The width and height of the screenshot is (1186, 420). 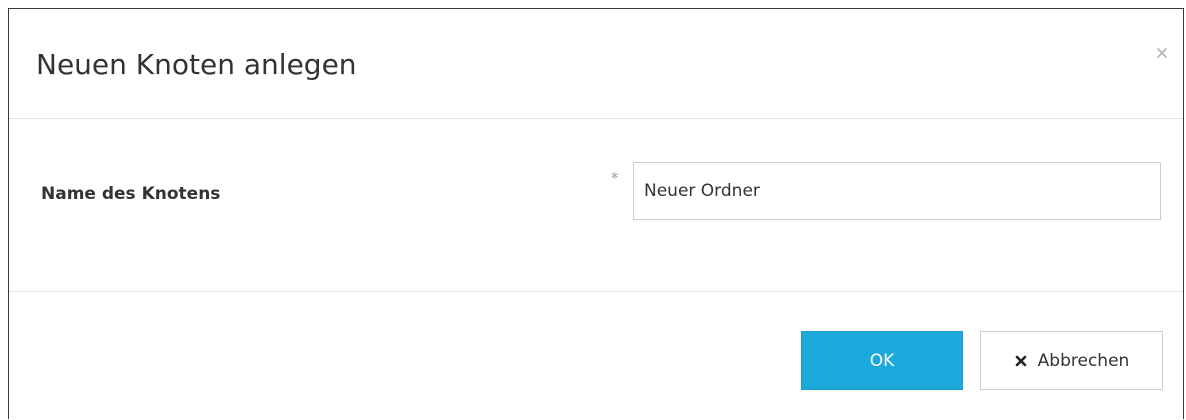 What do you see at coordinates (196, 64) in the screenshot?
I see `dialog-title: Neuen Knoten anlegen` at bounding box center [196, 64].